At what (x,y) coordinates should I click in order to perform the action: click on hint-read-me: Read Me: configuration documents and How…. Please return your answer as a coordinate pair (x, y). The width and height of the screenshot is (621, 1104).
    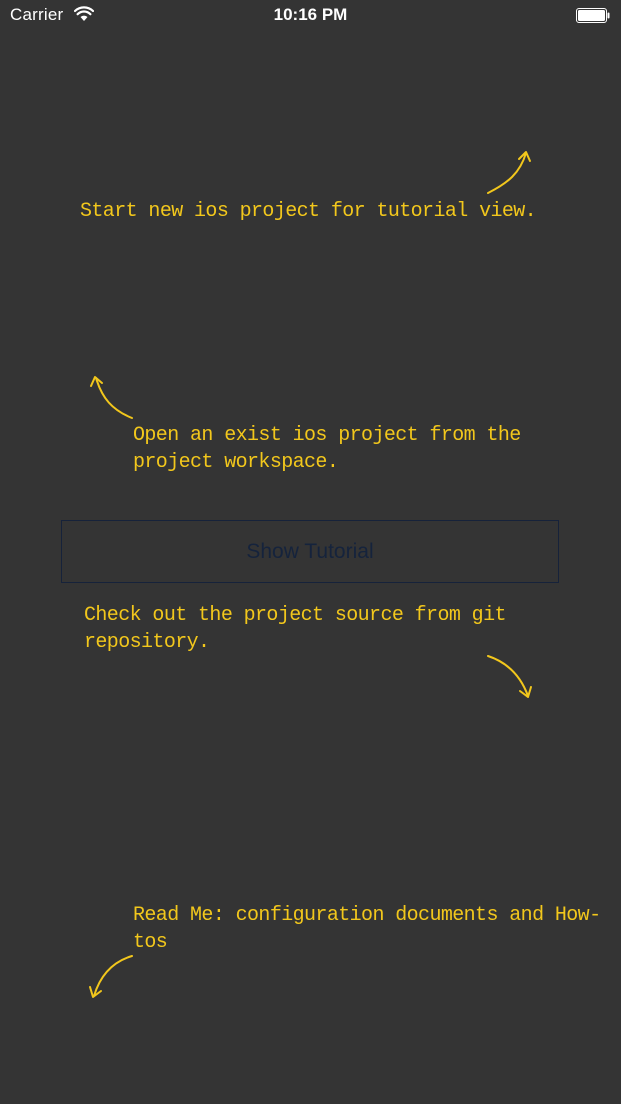
    Looking at the image, I should click on (367, 929).